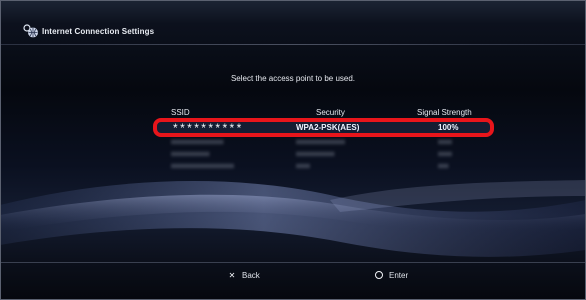  What do you see at coordinates (330, 112) in the screenshot?
I see `column-header-security: Security` at bounding box center [330, 112].